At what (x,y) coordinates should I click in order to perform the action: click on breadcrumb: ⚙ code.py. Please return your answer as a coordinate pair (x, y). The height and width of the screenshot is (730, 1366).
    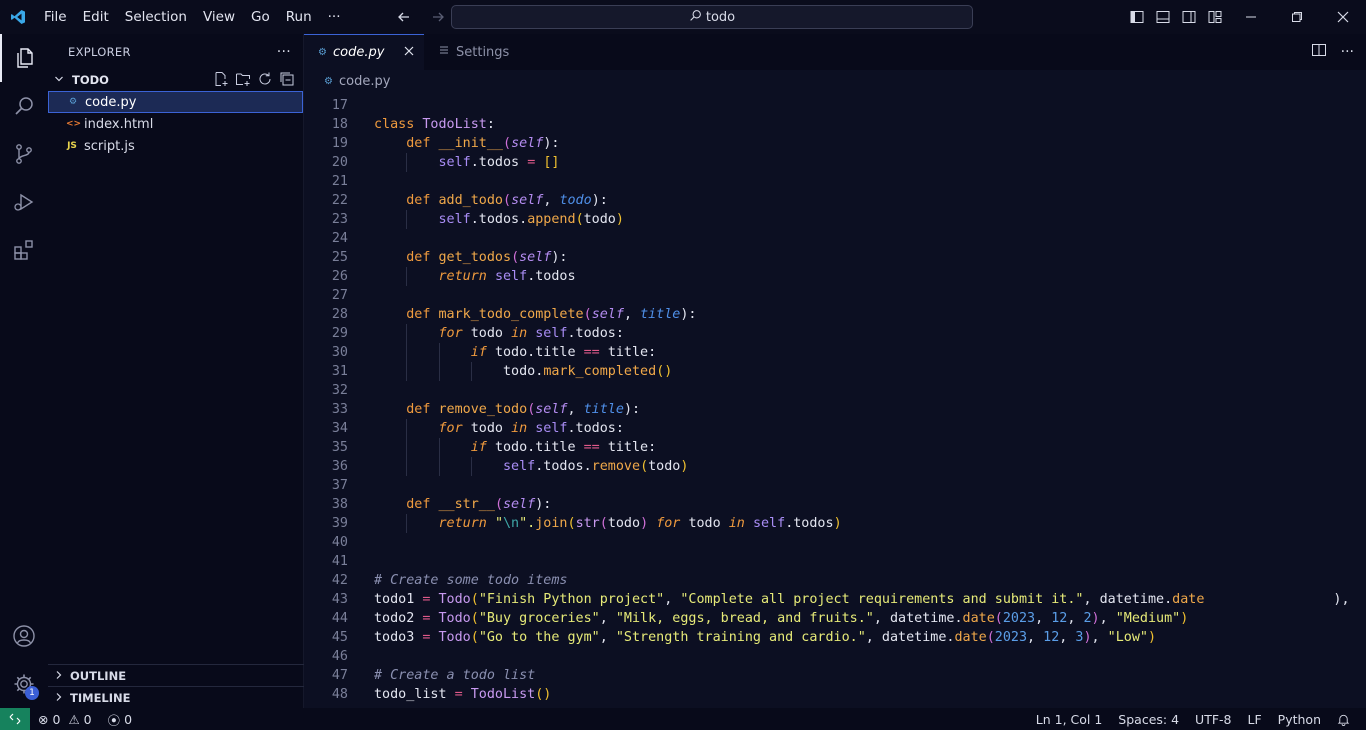
    Looking at the image, I should click on (835, 81).